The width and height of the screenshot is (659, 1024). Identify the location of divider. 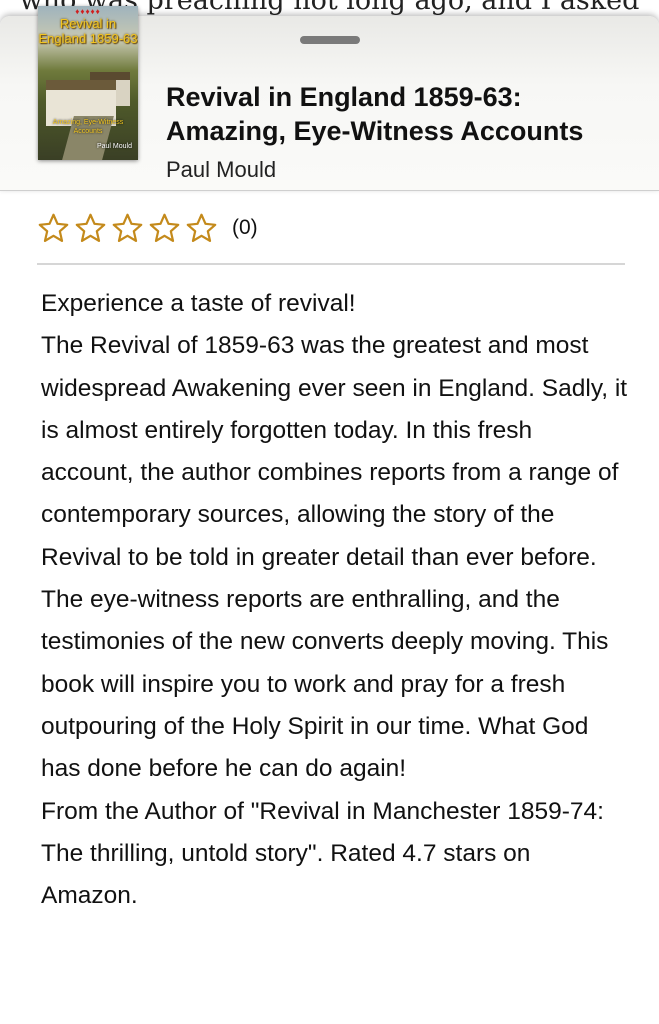
(331, 264).